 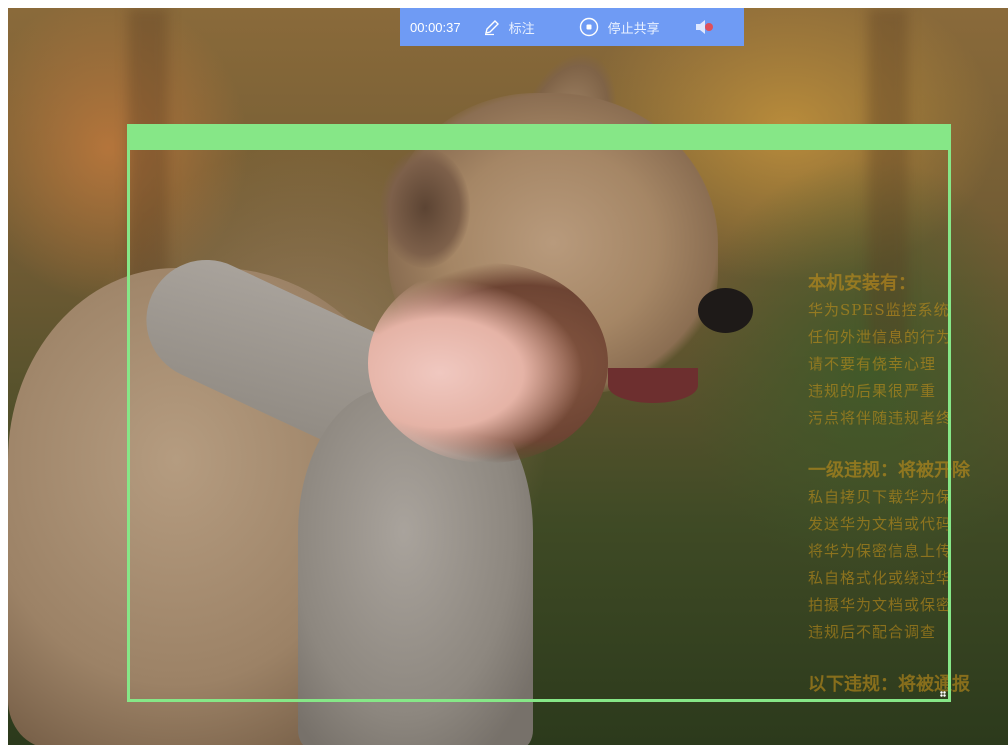 I want to click on capture-region-drag-bar, so click(x=539, y=135).